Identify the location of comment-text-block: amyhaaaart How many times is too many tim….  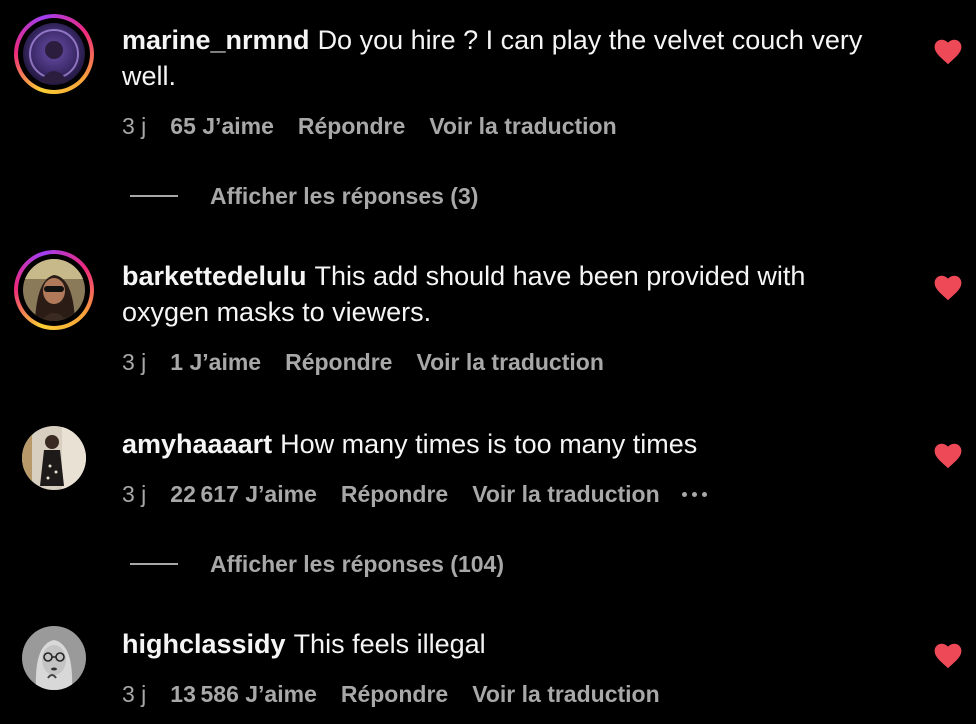
(502, 444).